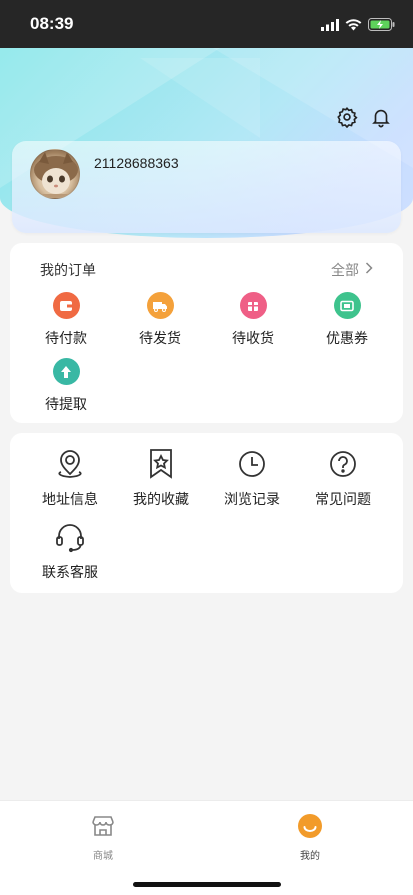  Describe the element at coordinates (161, 464) in the screenshot. I see `bookmark-star-icon` at that location.